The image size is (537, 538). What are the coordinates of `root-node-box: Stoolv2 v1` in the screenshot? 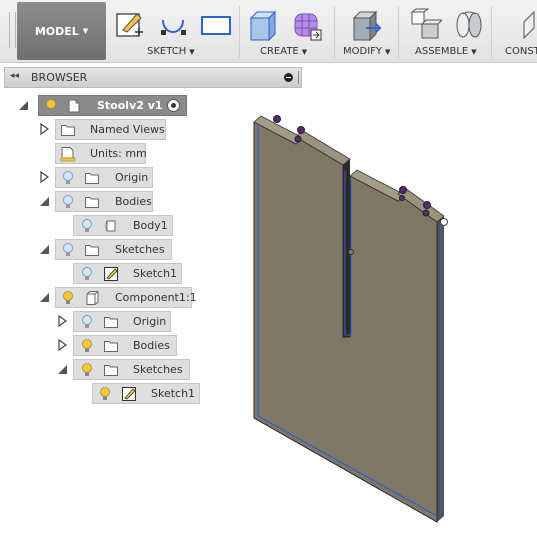 It's located at (112, 105).